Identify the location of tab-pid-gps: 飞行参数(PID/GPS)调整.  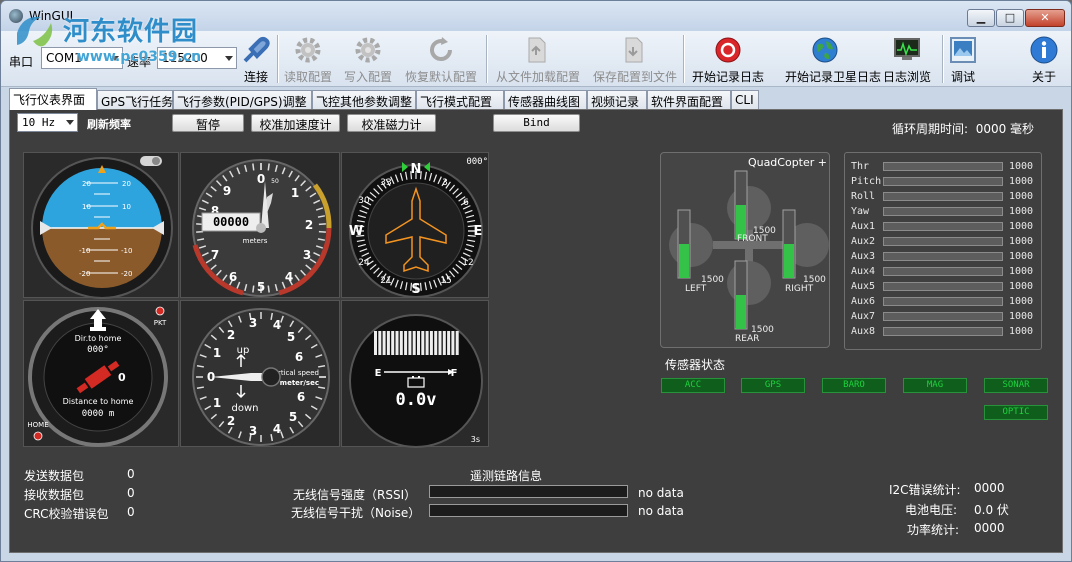
(242, 99).